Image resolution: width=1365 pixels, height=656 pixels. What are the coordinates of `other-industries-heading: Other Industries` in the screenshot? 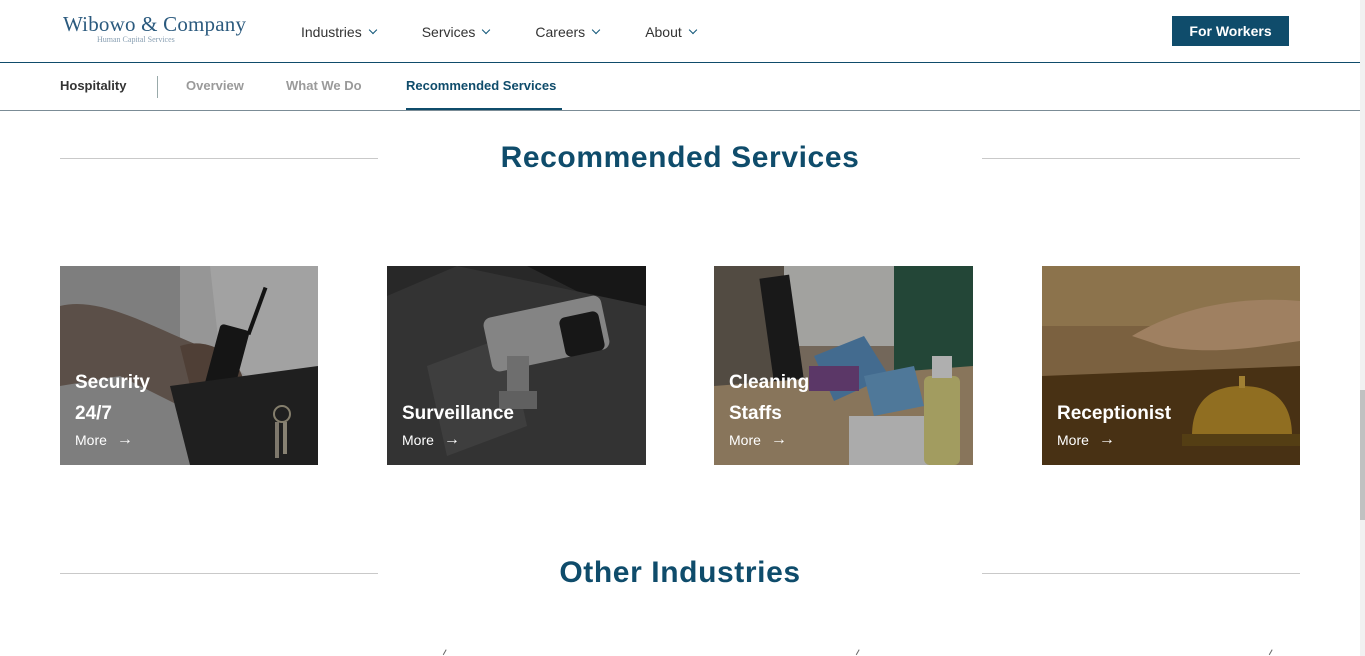 It's located at (680, 572).